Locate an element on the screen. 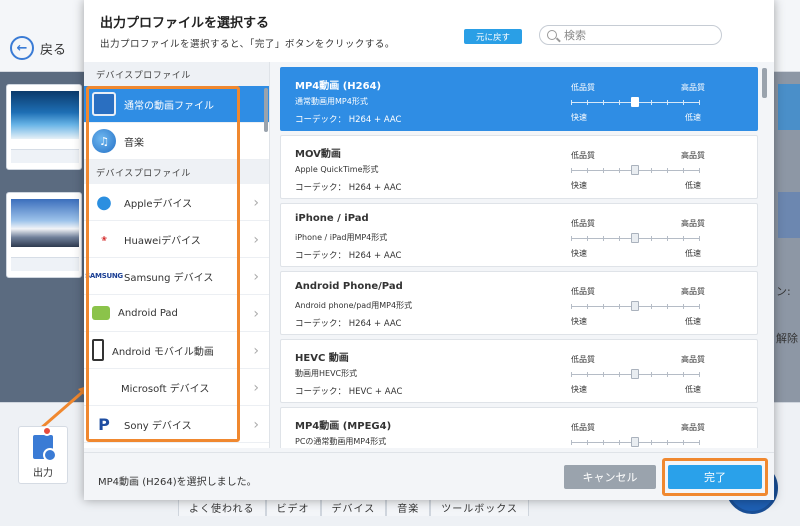  revert-button: 元に戻す is located at coordinates (493, 36).